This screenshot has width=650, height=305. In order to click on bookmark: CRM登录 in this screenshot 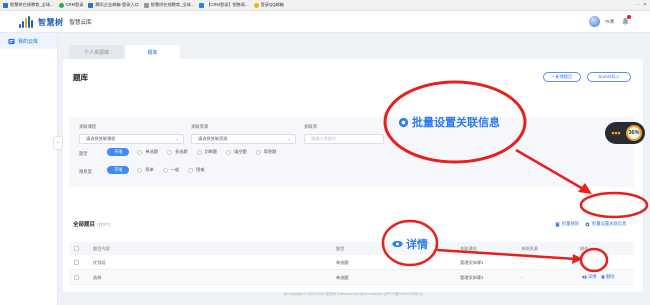, I will do `click(71, 5)`.